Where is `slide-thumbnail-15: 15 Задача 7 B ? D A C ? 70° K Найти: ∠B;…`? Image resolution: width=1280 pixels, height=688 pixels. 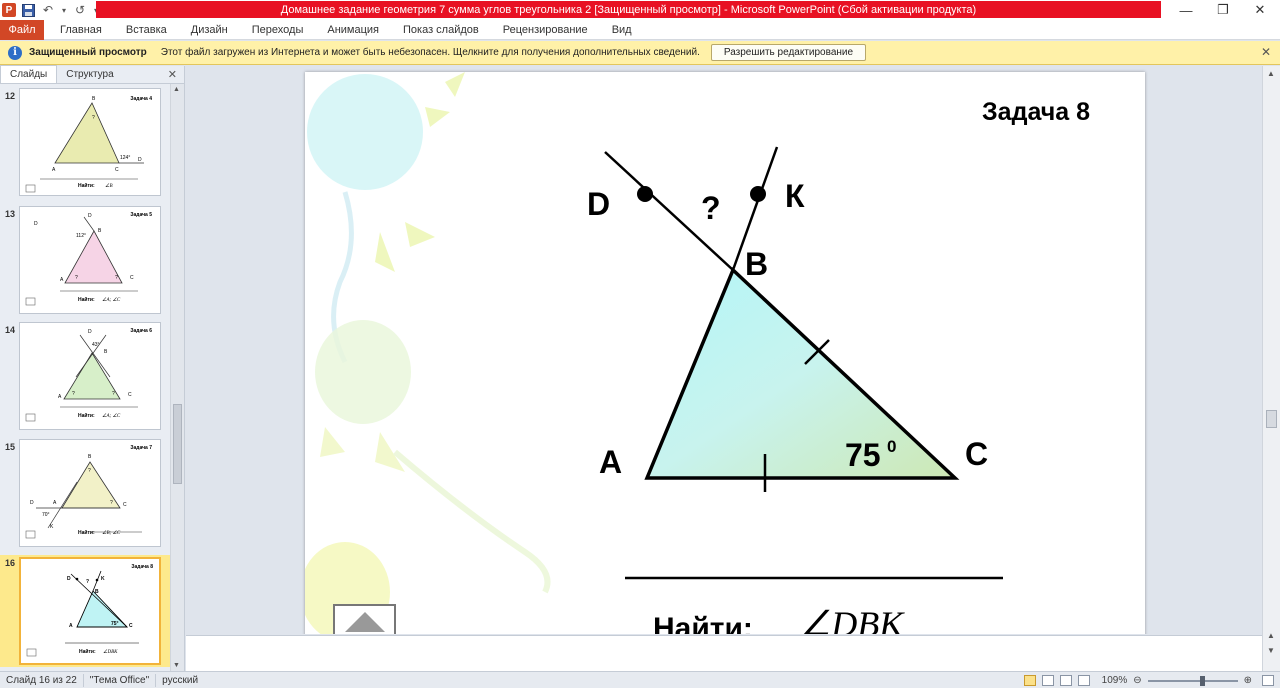 slide-thumbnail-15: 15 Задача 7 B ? D A C ? 70° K Найти: ∠B;… is located at coordinates (85, 494).